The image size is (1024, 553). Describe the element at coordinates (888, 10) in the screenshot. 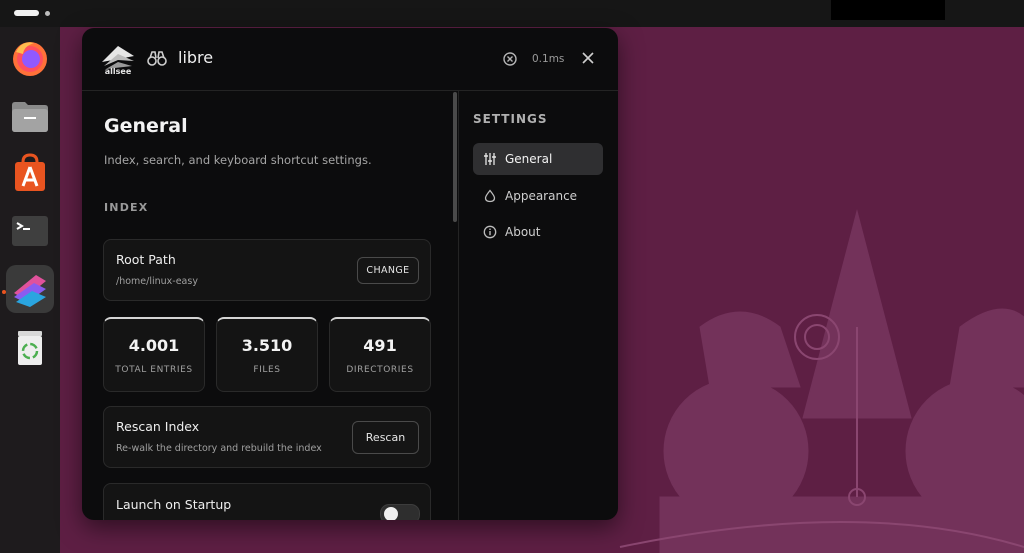

I see `top-bar-block` at that location.